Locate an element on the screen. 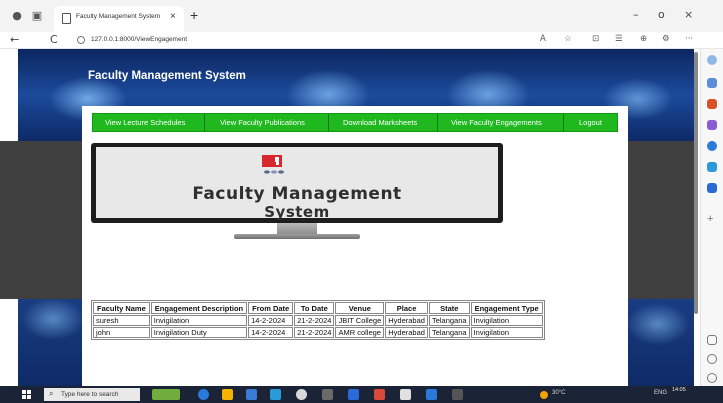 The height and width of the screenshot is (403, 723). collections-icon: ⊕ is located at coordinates (643, 39).